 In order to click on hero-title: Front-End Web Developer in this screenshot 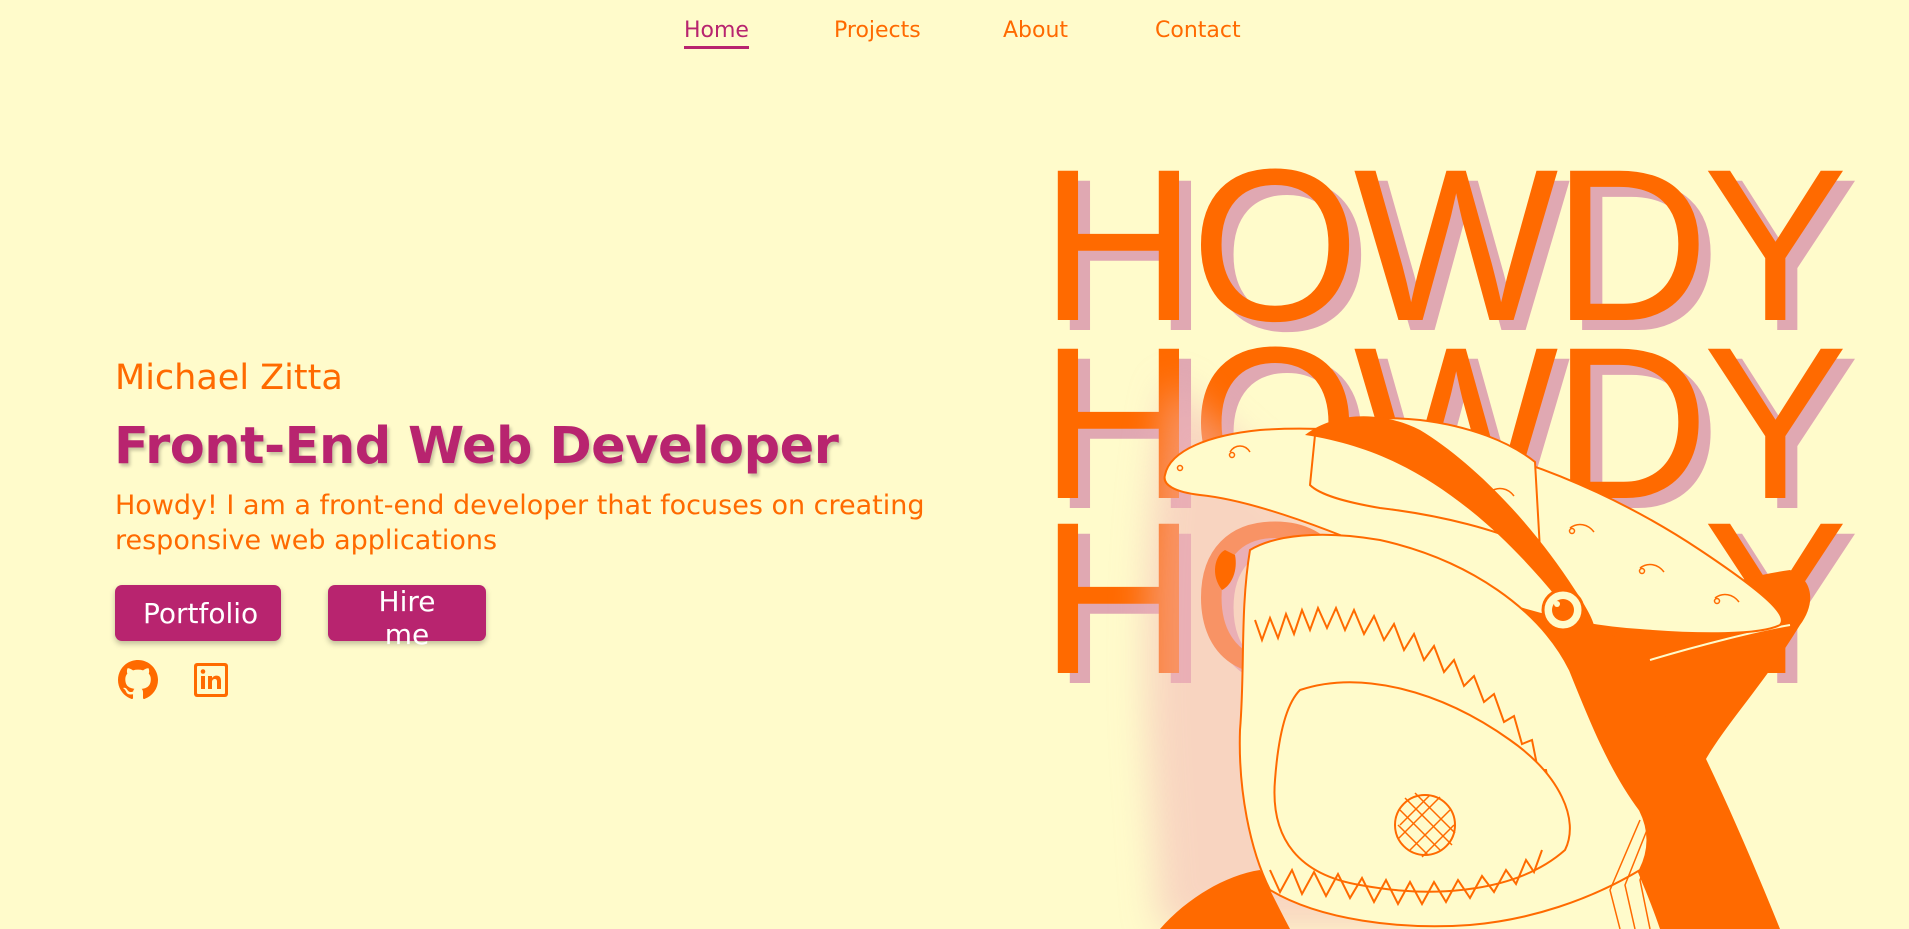, I will do `click(476, 446)`.